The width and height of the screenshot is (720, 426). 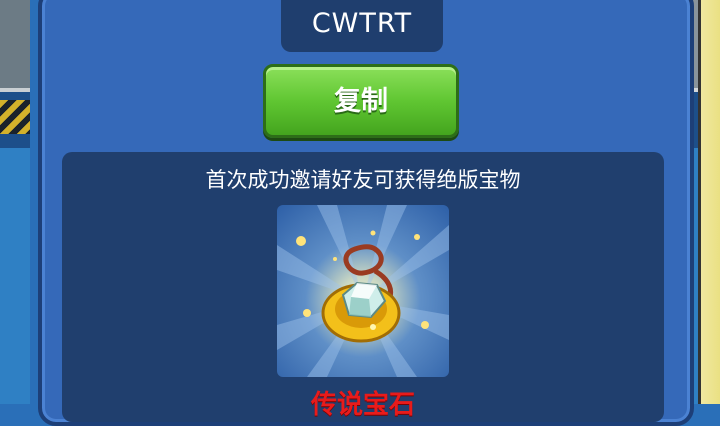 I want to click on side-bar, so click(x=709, y=202).